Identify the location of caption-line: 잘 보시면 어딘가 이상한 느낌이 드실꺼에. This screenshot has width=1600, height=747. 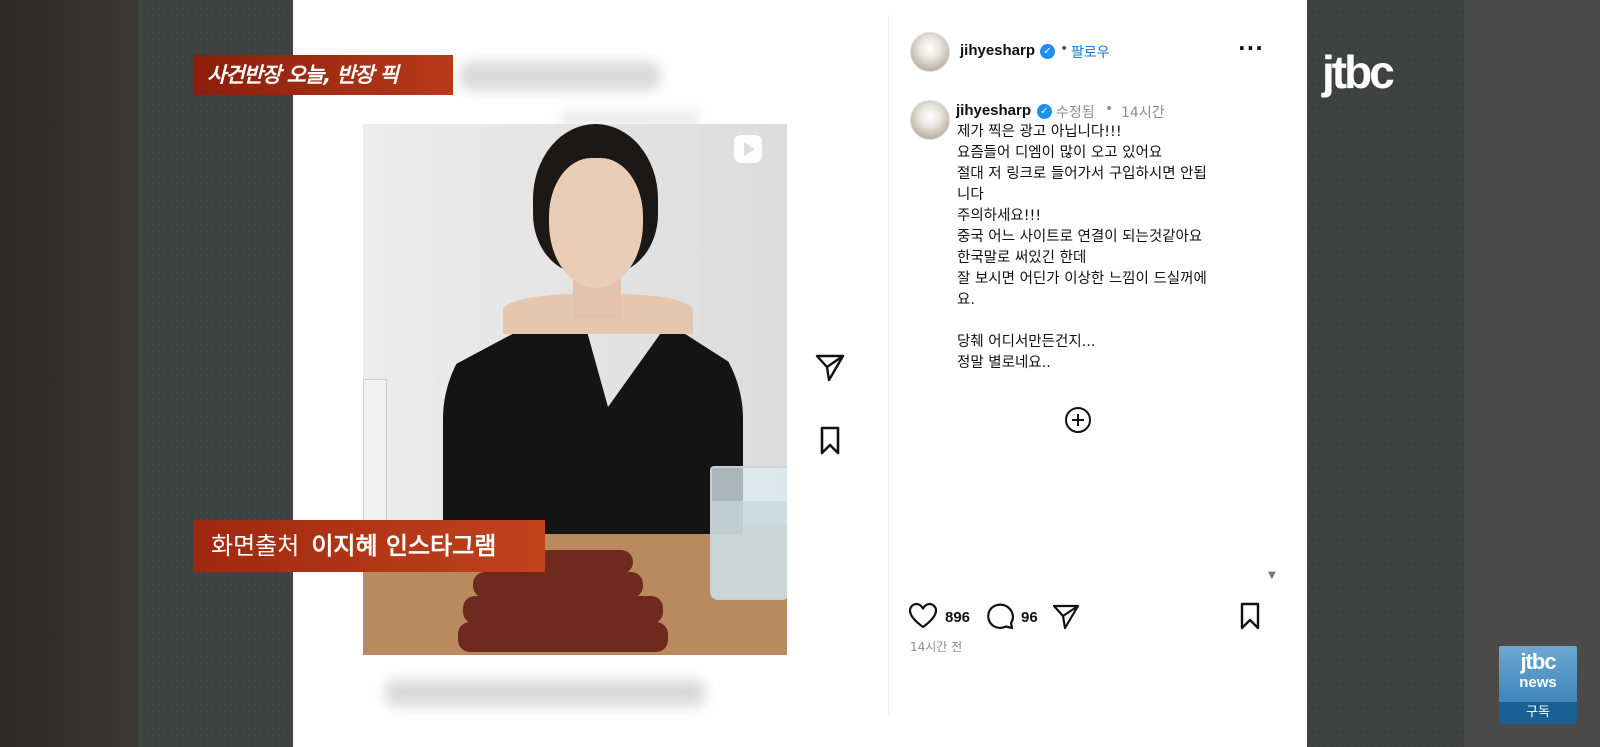
(1082, 279).